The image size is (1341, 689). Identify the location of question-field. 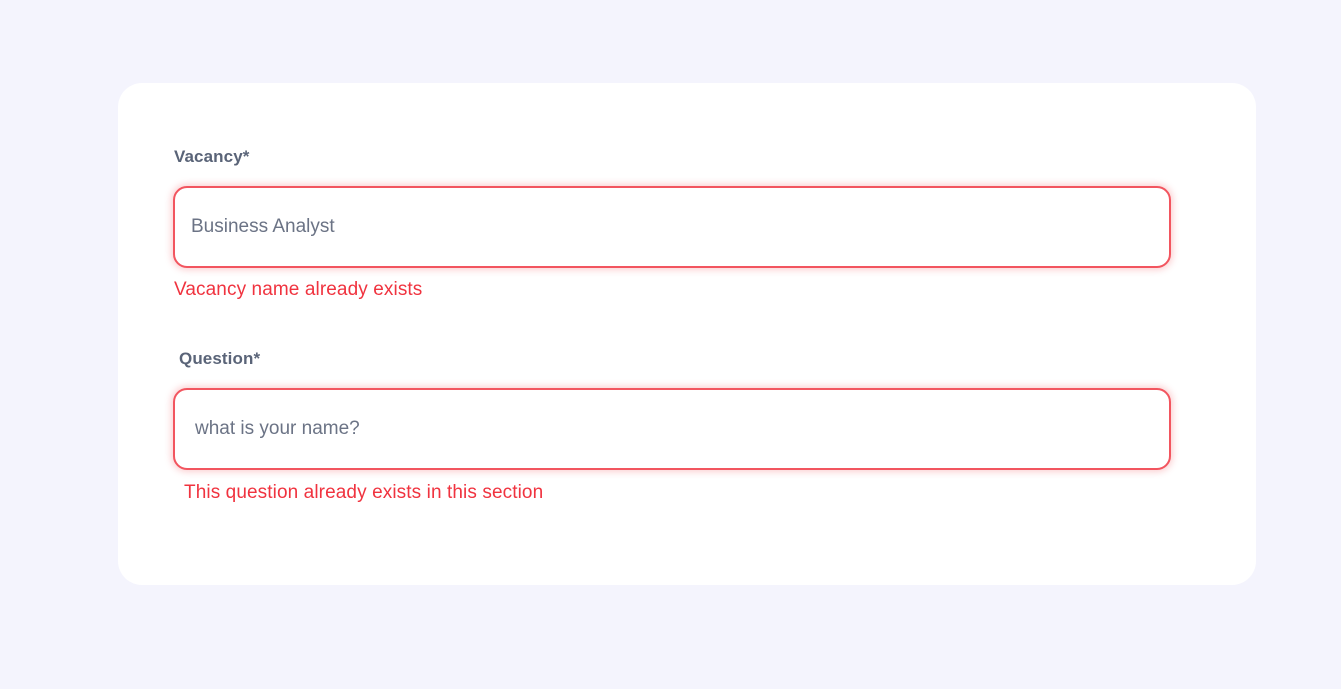
(672, 429).